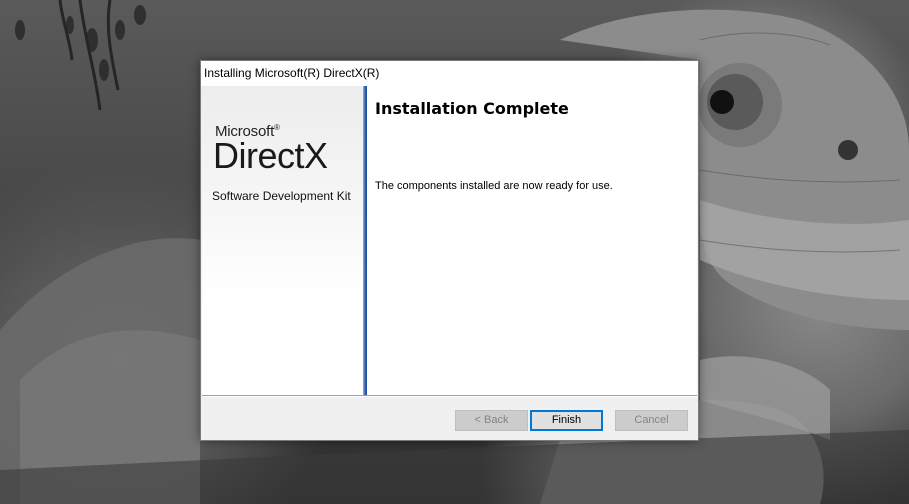  I want to click on cancel-button: Cancel, so click(651, 420).